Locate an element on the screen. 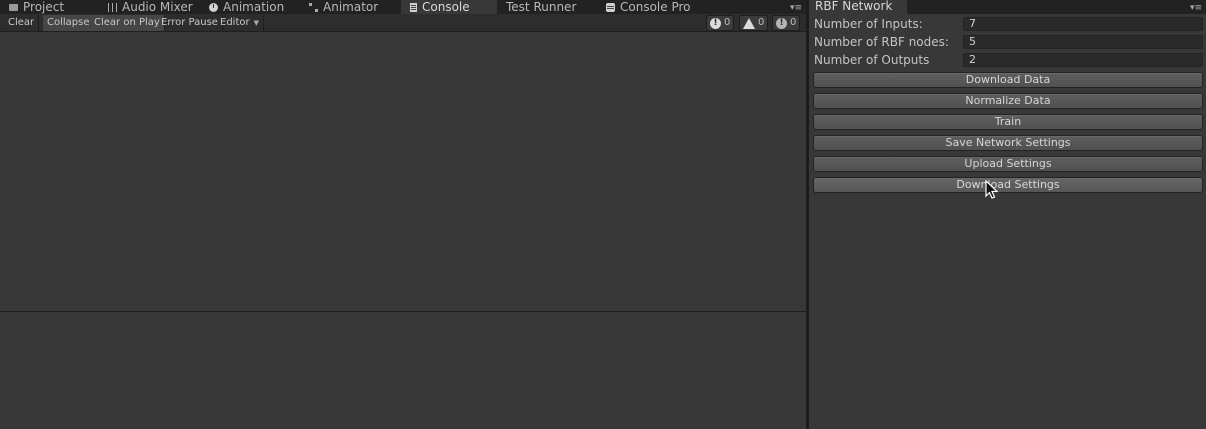 This screenshot has height=429, width=1206. field-label: Number of Outputs is located at coordinates (872, 60).